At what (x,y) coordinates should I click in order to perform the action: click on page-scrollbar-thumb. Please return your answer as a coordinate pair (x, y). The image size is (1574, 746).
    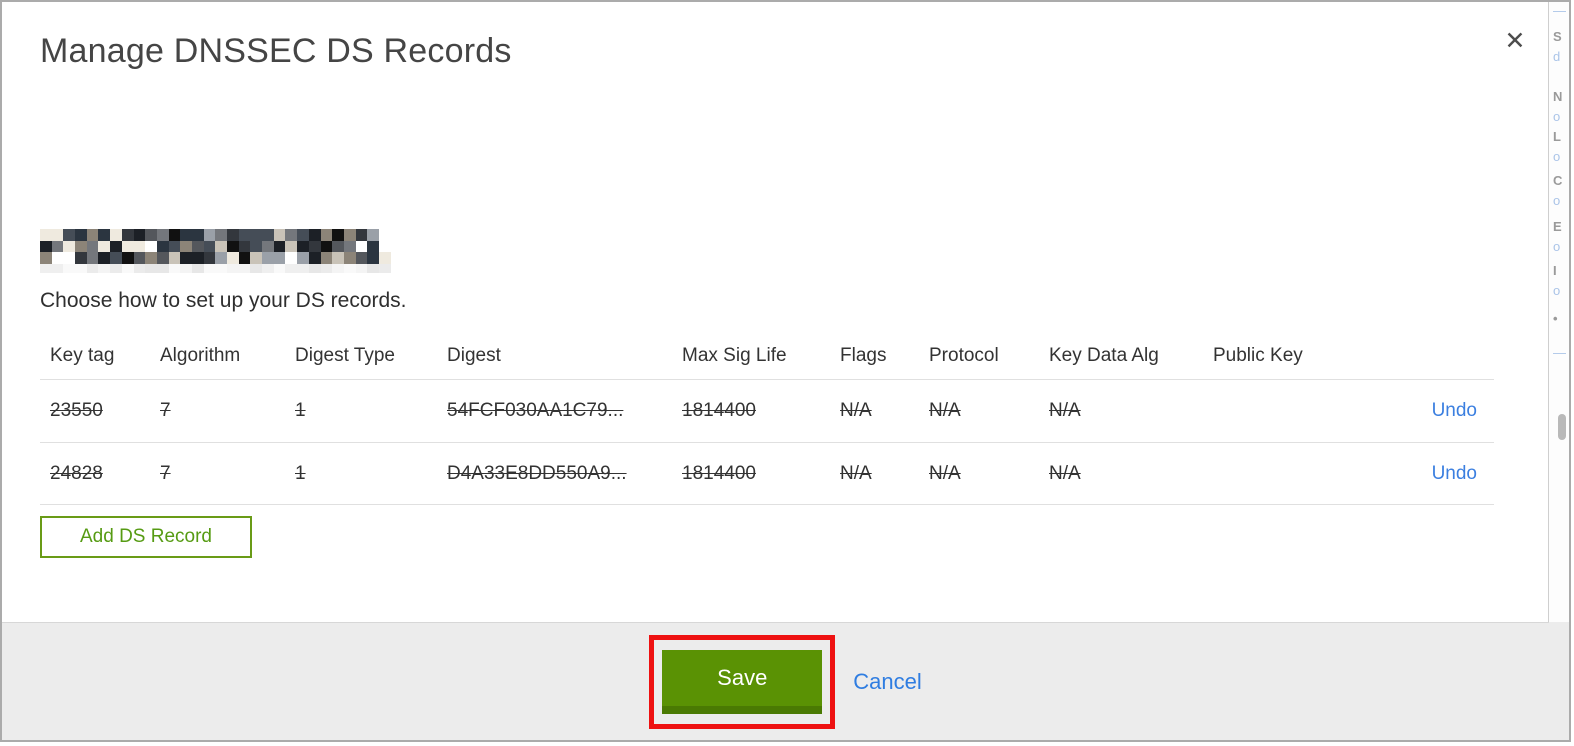
    Looking at the image, I should click on (1562, 427).